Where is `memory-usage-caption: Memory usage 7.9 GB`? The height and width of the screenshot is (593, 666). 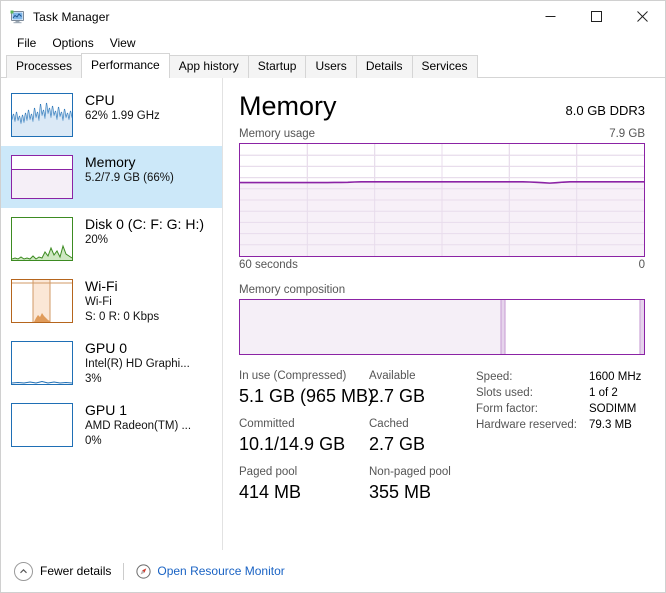
memory-usage-caption: Memory usage 7.9 GB is located at coordinates (442, 134).